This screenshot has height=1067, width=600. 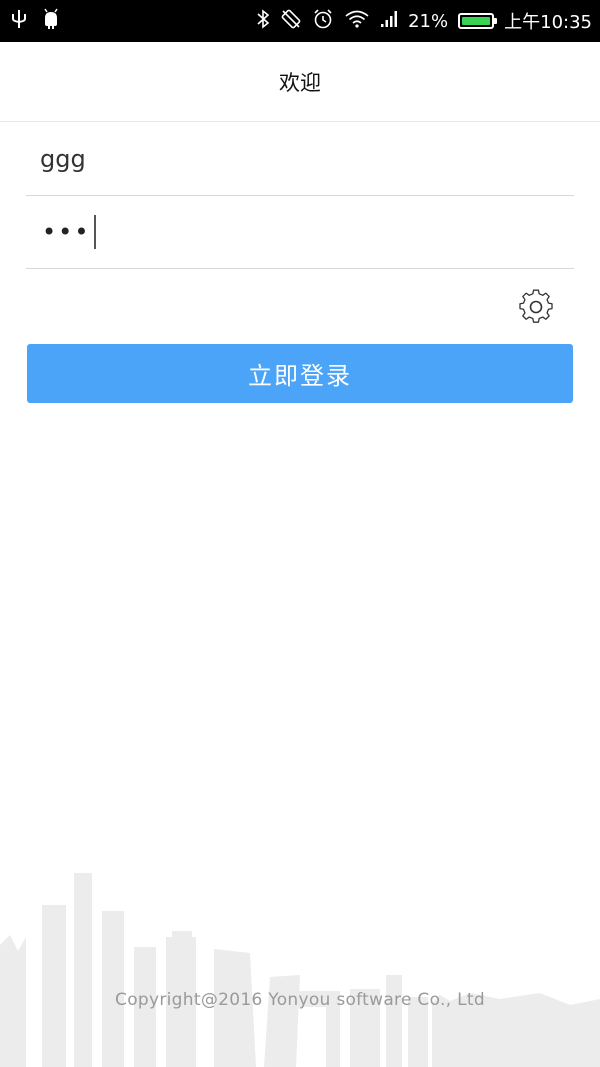 I want to click on android-debug-icon, so click(x=51, y=21).